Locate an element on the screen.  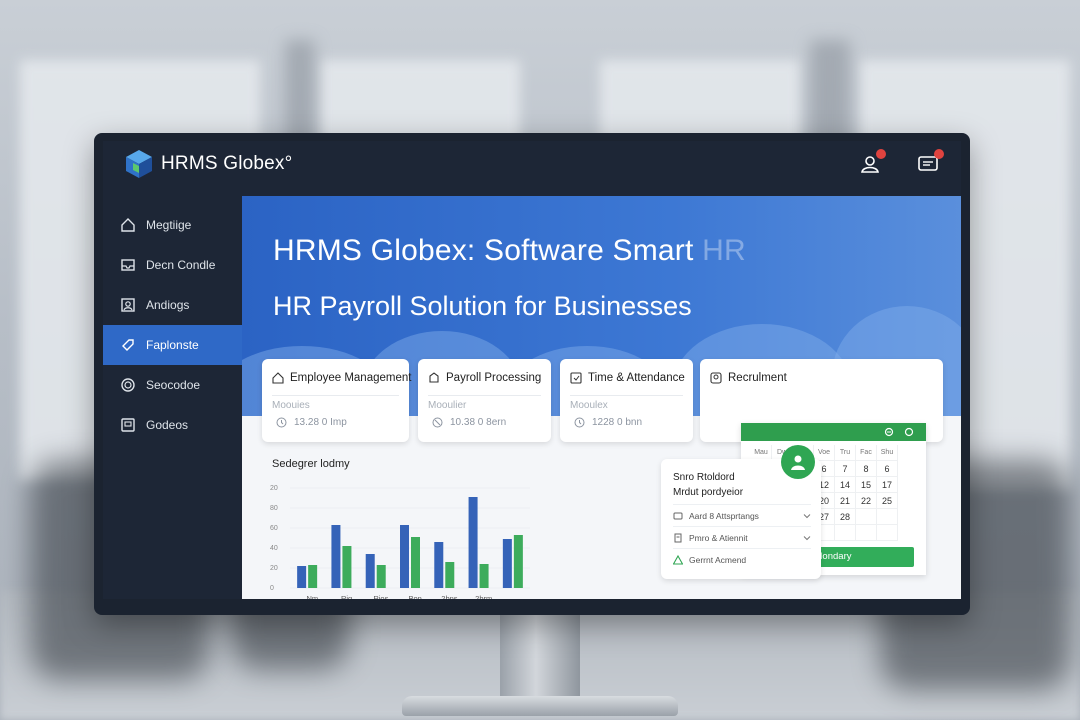
monitor-stand-neck is located at coordinates (540, 659).